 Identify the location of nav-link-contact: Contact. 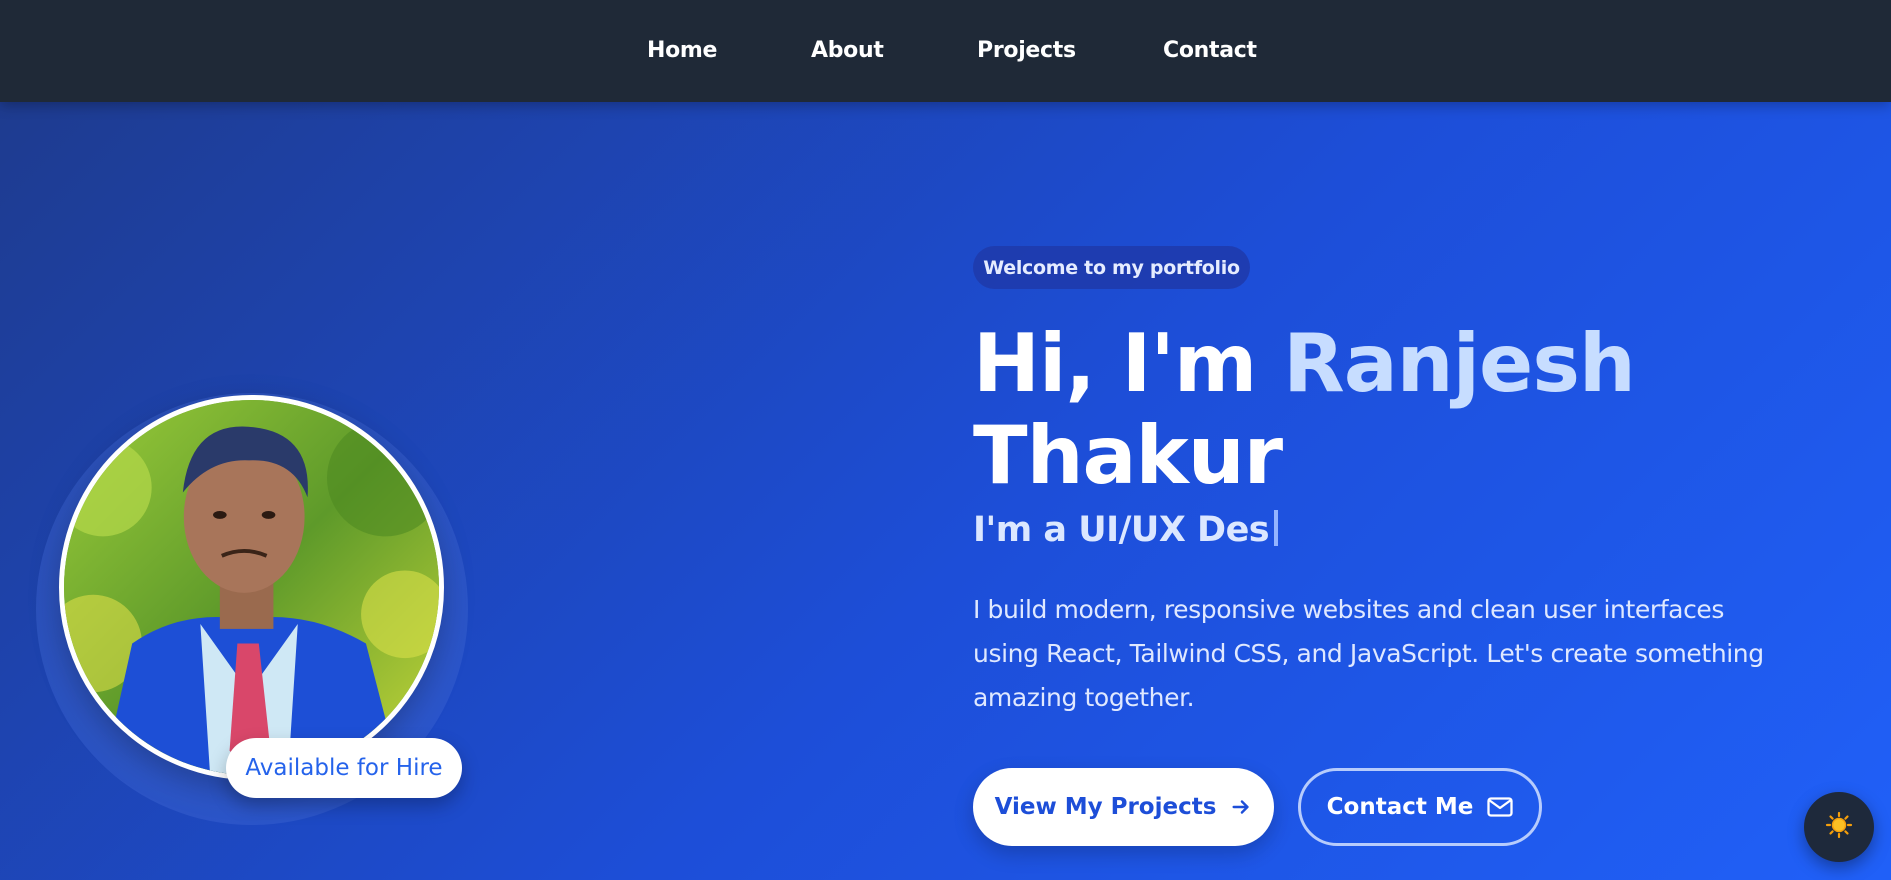
(1210, 50).